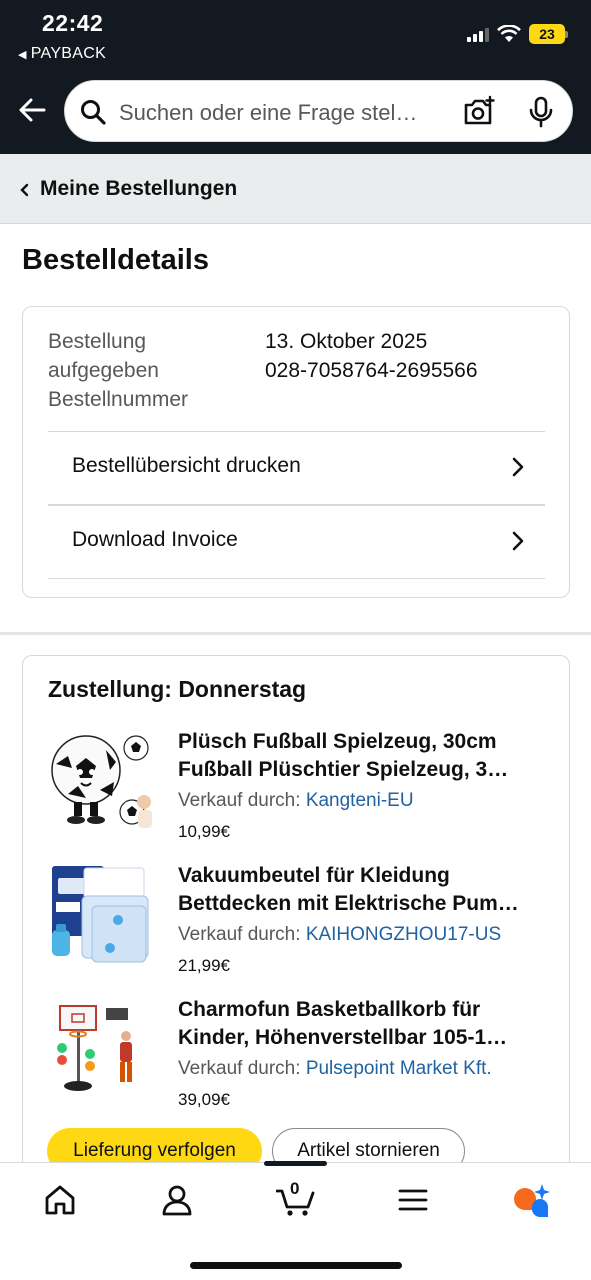 The image size is (591, 1280). I want to click on status-time: 22:42, so click(73, 23).